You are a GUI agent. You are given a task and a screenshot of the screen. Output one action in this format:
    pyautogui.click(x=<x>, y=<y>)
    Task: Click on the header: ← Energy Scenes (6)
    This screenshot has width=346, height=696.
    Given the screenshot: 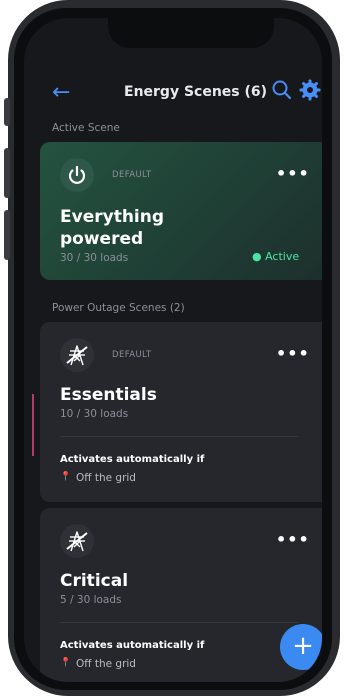 What is the action you would take?
    pyautogui.click(x=173, y=93)
    